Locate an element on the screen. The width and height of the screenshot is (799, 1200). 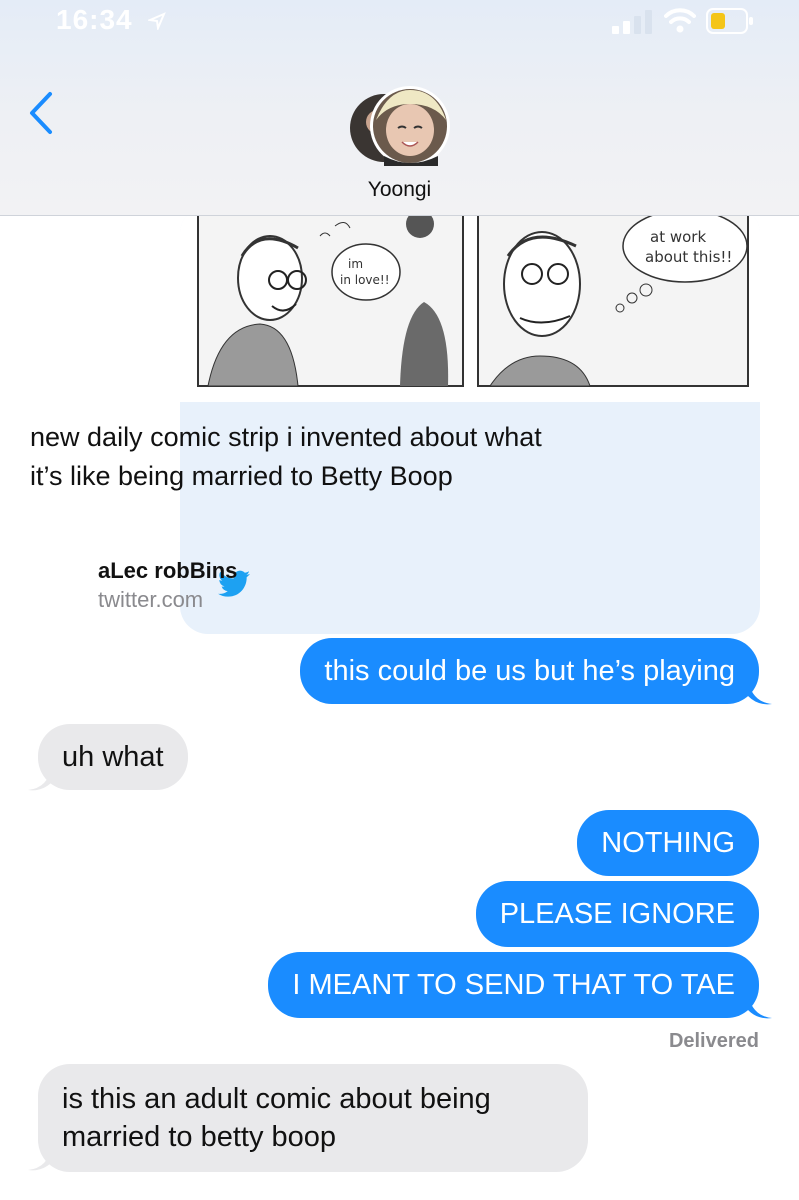
link-preview-author: aLec robBins is located at coordinates (168, 570).